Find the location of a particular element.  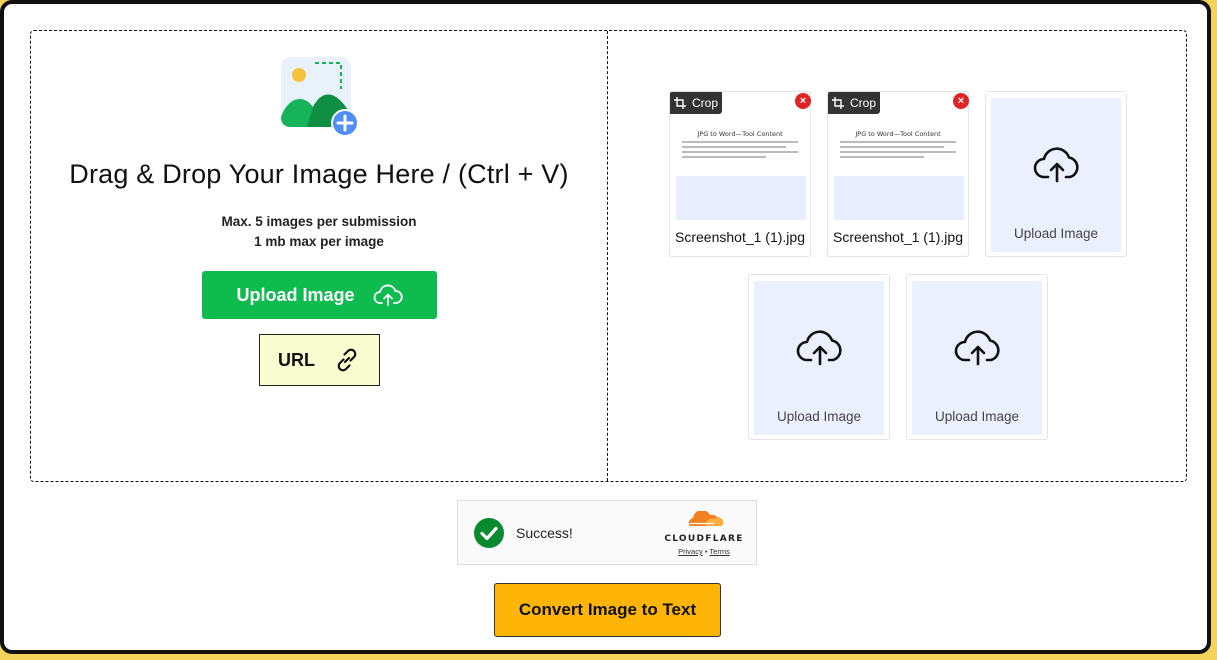

cloudflare-wordmark: CLOUDFLARE is located at coordinates (704, 539).